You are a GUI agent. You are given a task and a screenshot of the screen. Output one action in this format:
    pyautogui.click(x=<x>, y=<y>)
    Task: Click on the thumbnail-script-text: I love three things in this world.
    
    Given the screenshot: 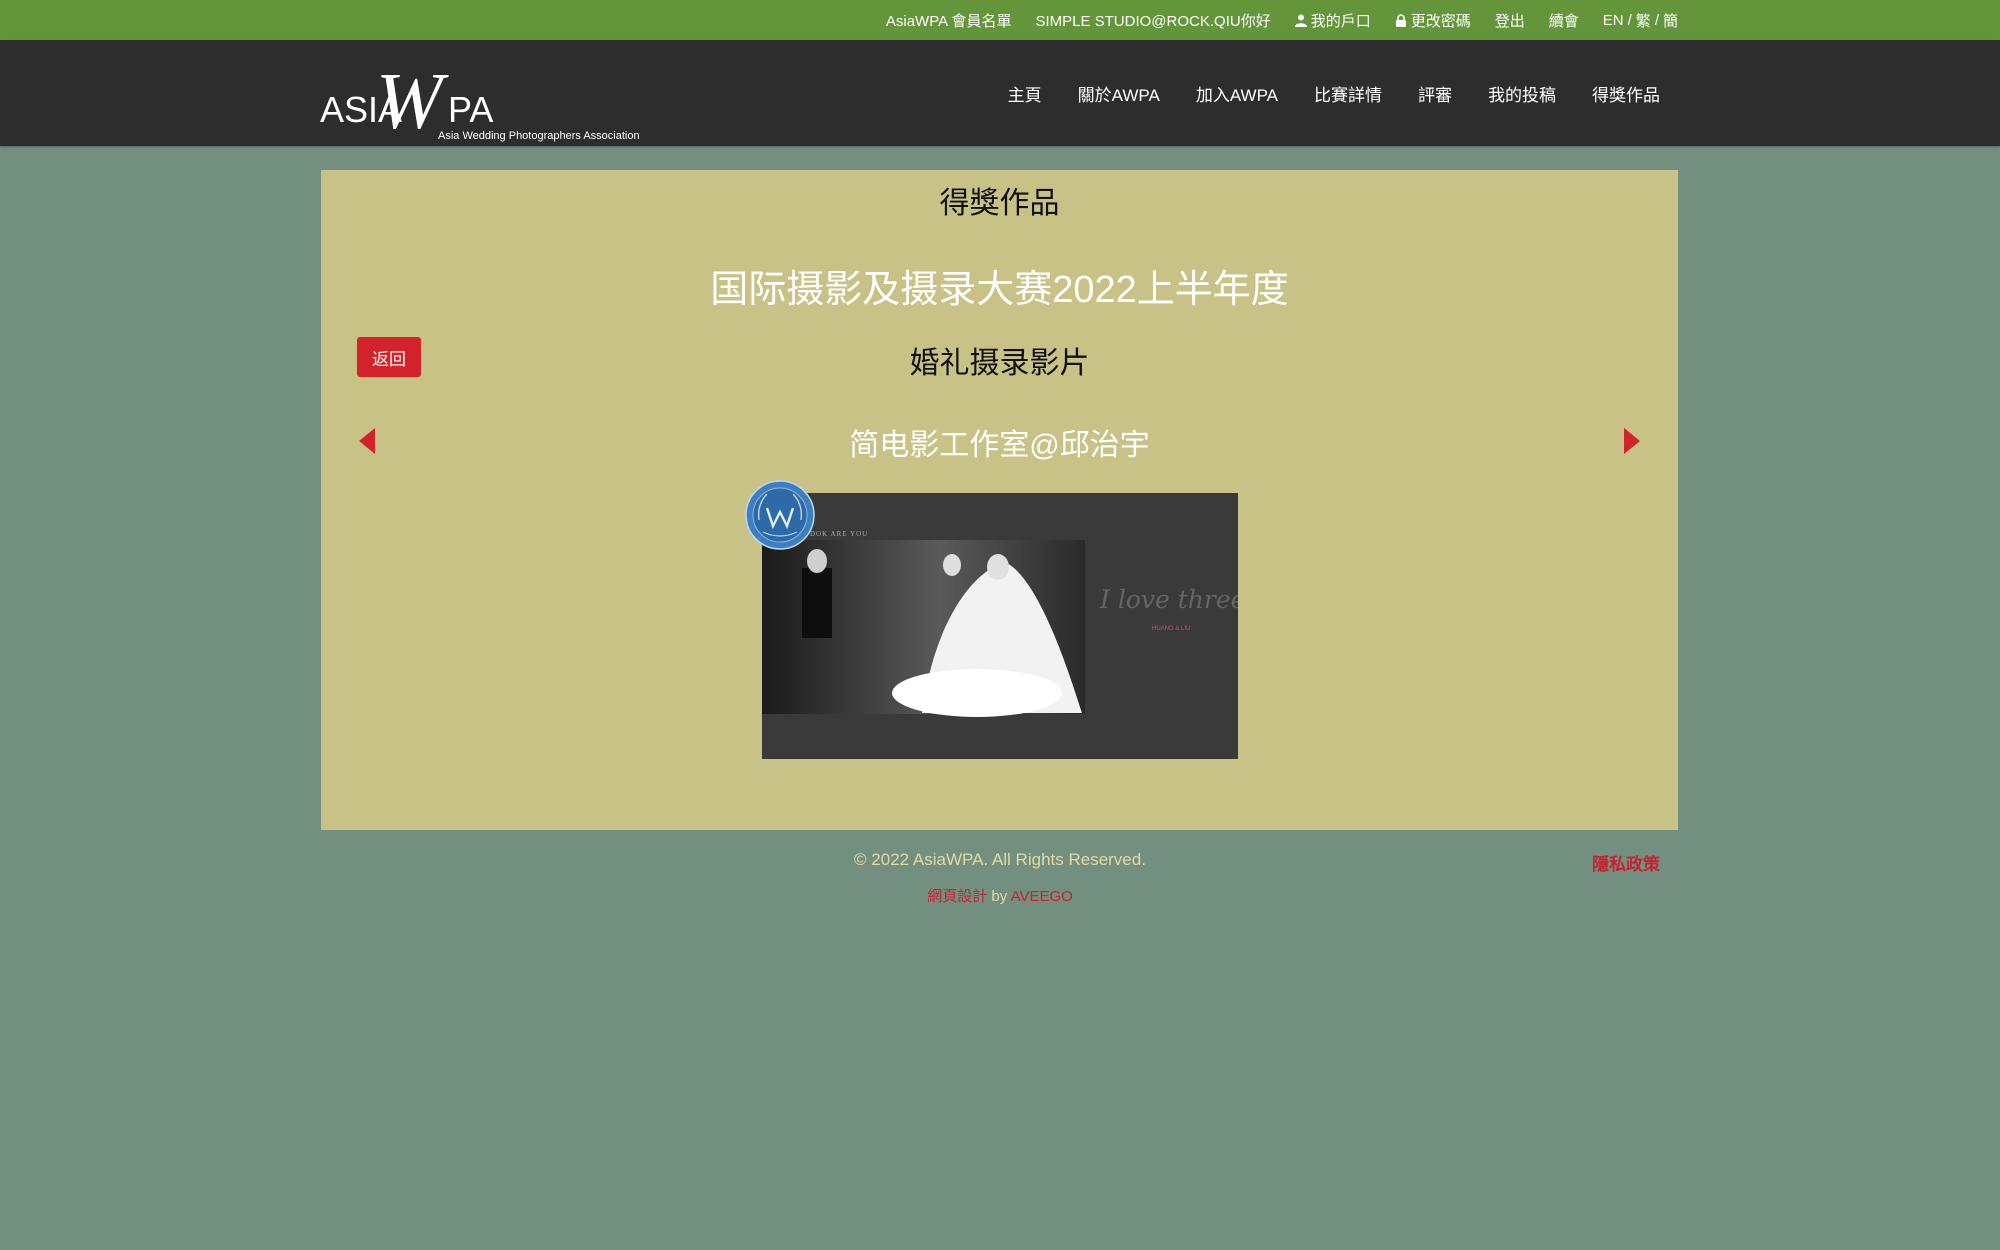 What is the action you would take?
    pyautogui.click(x=1168, y=599)
    